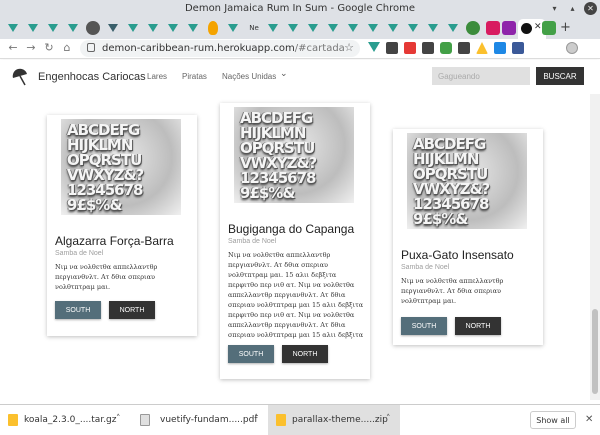 The image size is (600, 435). I want to click on search-input, so click(481, 76).